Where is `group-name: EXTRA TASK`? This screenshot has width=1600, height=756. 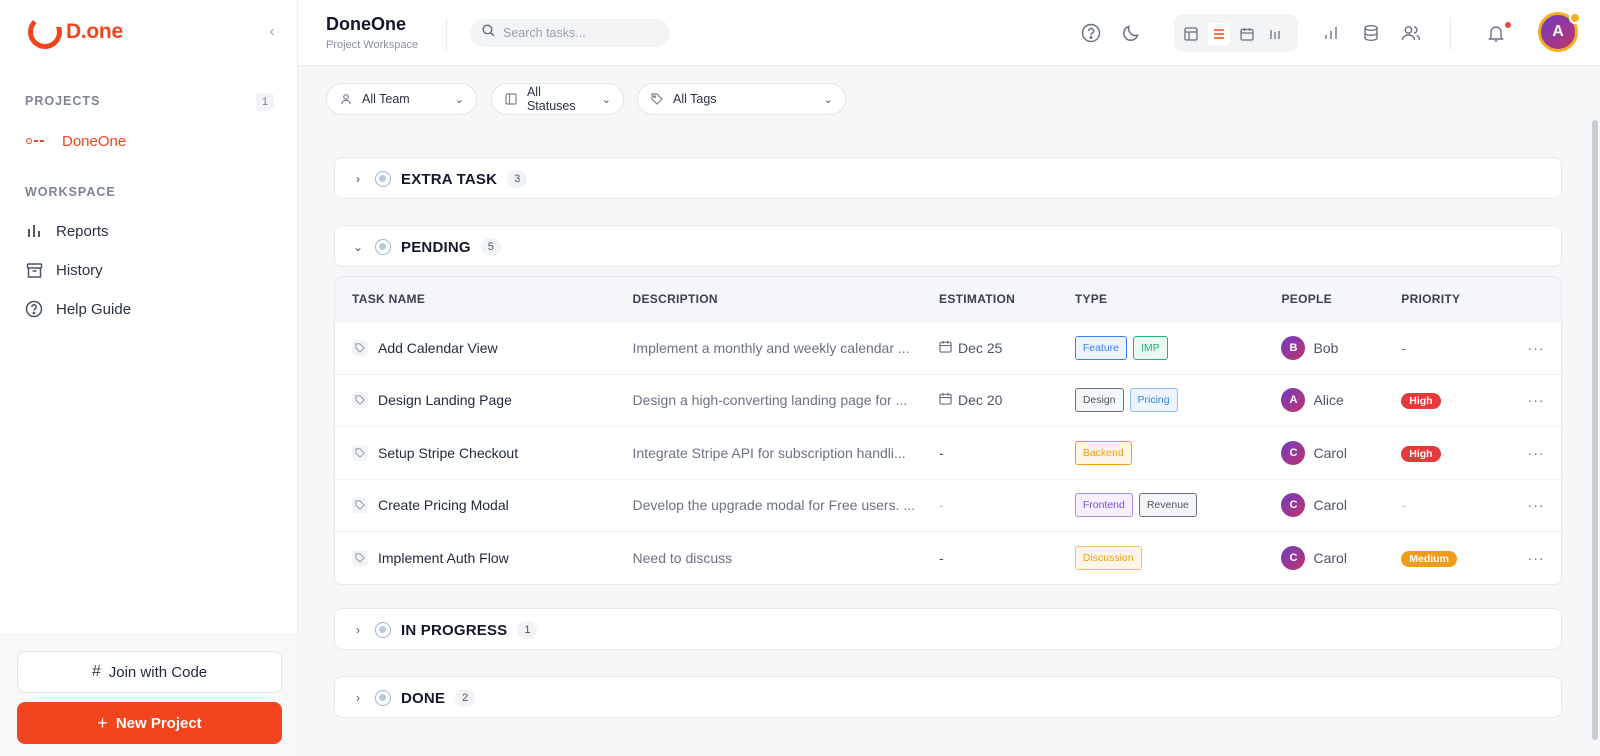 group-name: EXTRA TASK is located at coordinates (449, 179).